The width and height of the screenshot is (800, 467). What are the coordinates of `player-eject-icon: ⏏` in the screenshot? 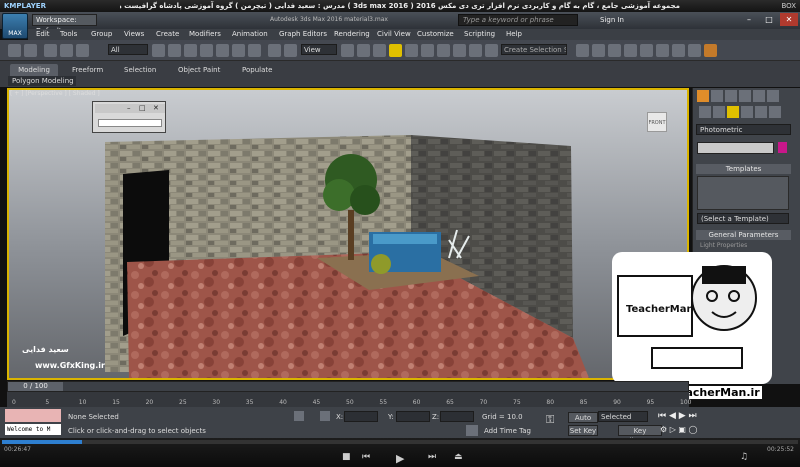 It's located at (458, 457).